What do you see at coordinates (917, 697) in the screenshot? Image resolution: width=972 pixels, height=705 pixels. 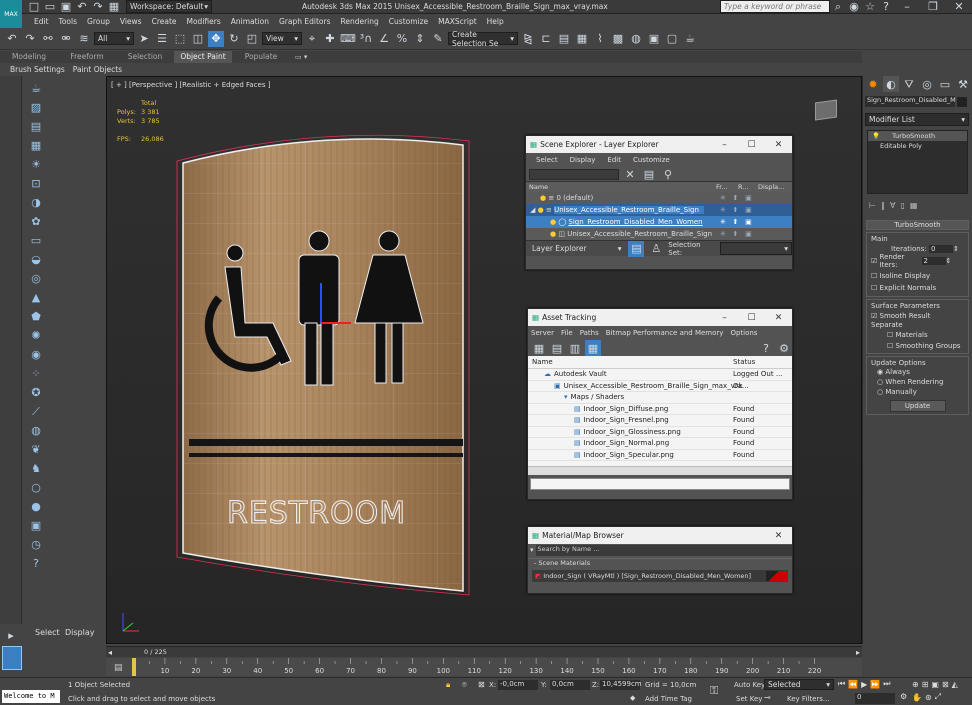 I see `pan-icon: ✋` at bounding box center [917, 697].